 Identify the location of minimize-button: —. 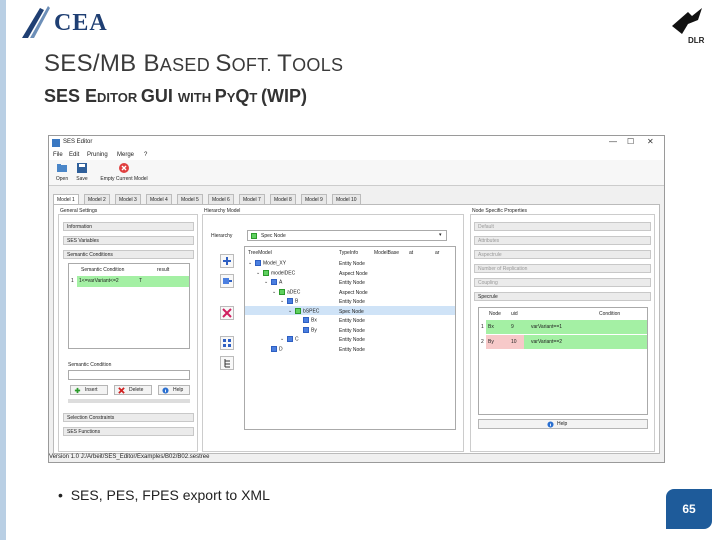
(613, 141).